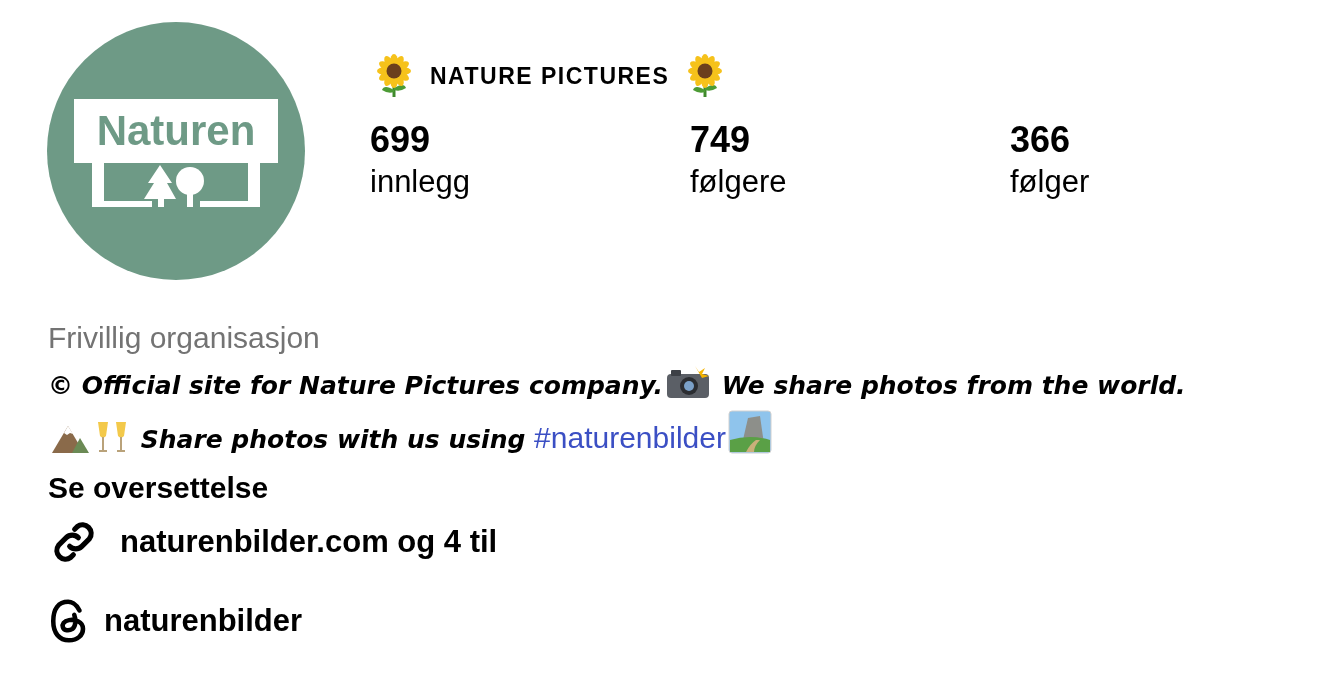  I want to click on bio-text: Share photos with us using, so click(333, 439).